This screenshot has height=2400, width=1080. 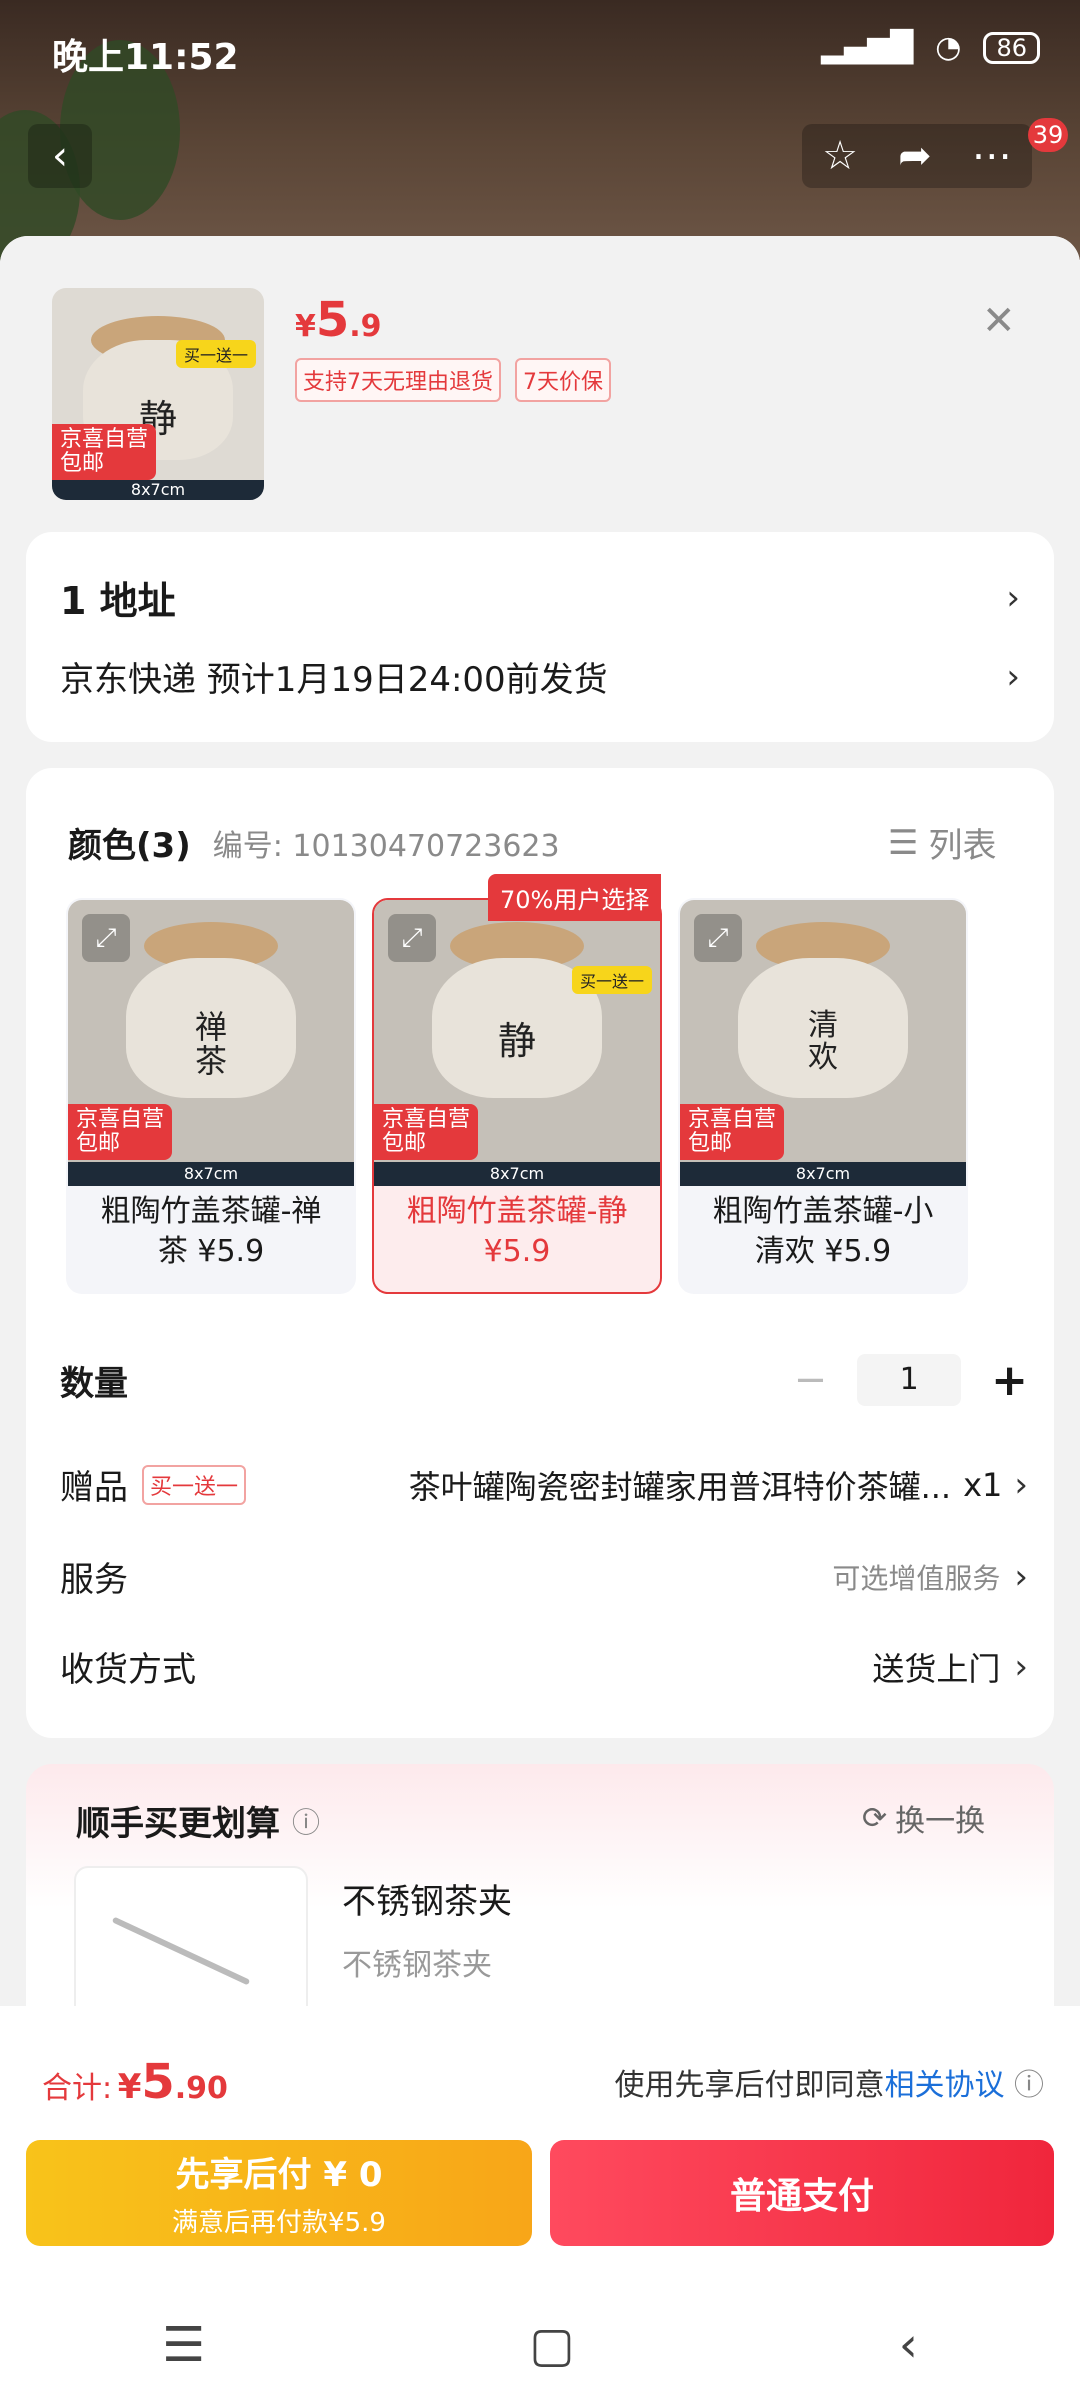 What do you see at coordinates (544, 1666) in the screenshot?
I see `shipping-row: 收货方式 送货上门 ›` at bounding box center [544, 1666].